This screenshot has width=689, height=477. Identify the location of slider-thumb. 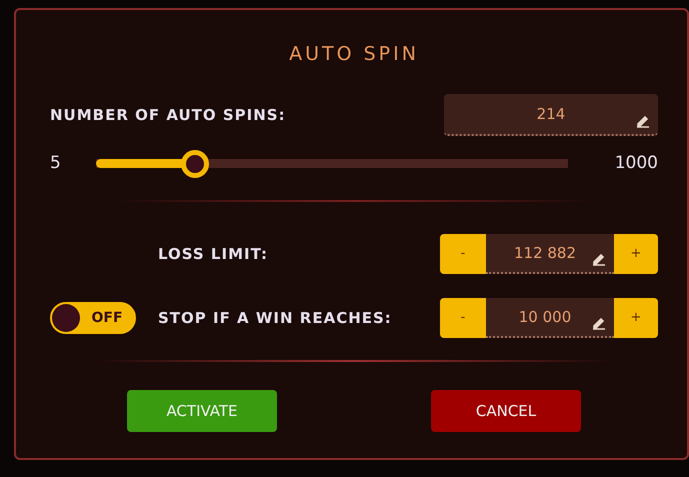
(195, 164).